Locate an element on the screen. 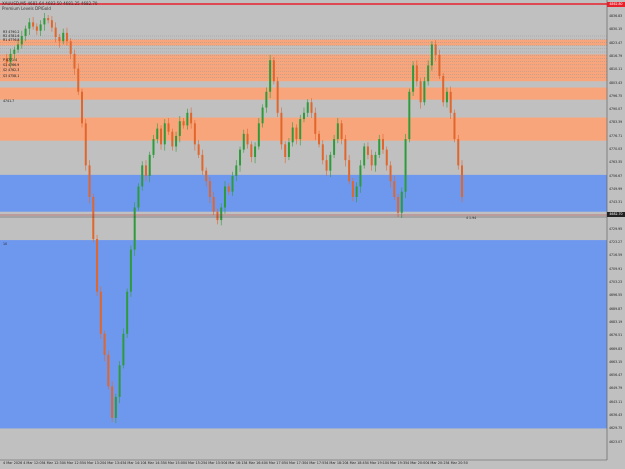  price-axis-label: 4629.75 is located at coordinates (616, 428).